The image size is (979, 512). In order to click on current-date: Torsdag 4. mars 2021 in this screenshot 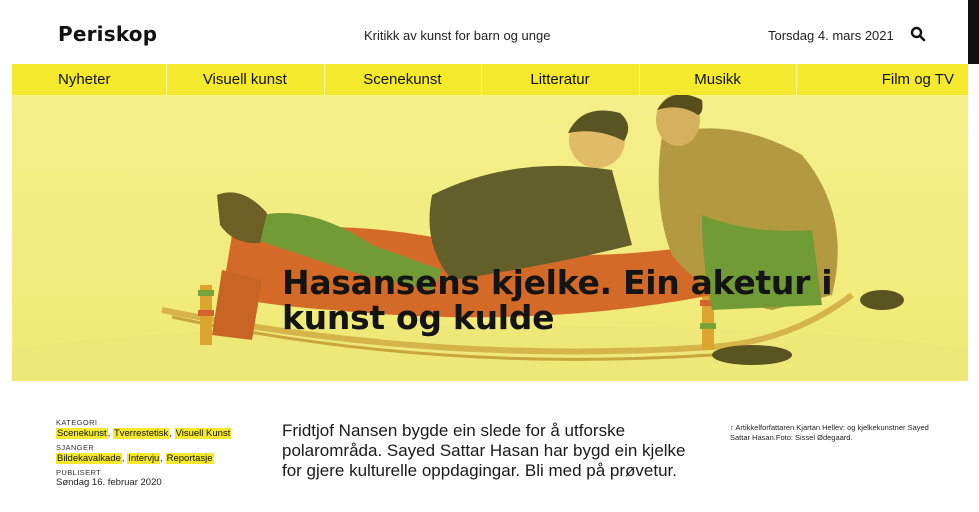, I will do `click(831, 35)`.